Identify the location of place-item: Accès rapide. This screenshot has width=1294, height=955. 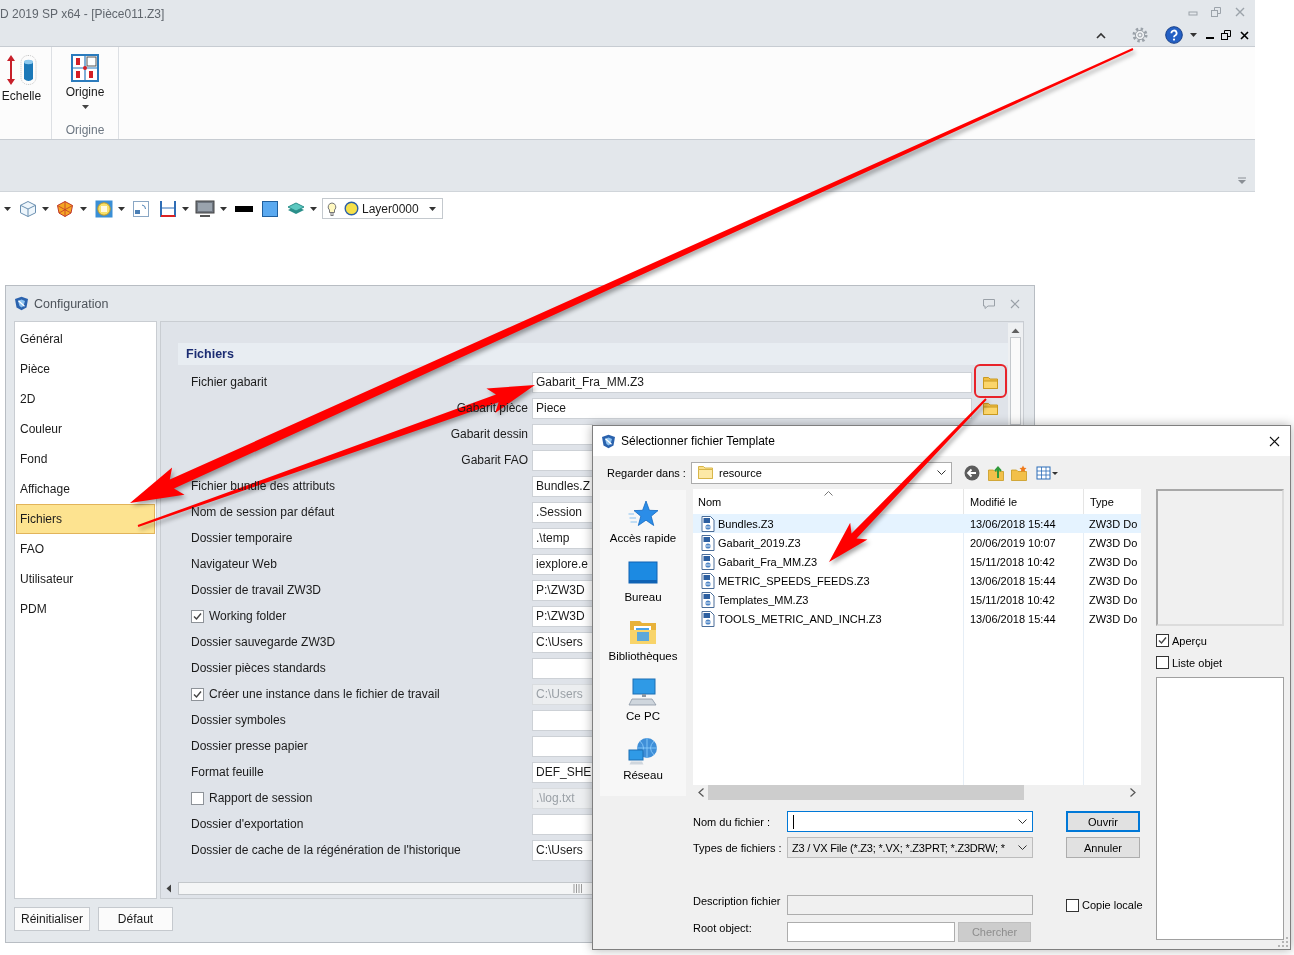
(643, 530).